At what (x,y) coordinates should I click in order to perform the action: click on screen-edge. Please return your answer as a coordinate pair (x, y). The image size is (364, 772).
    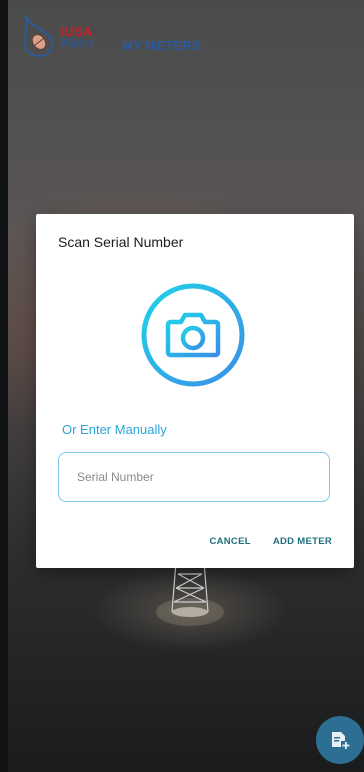
    Looking at the image, I should click on (4, 386).